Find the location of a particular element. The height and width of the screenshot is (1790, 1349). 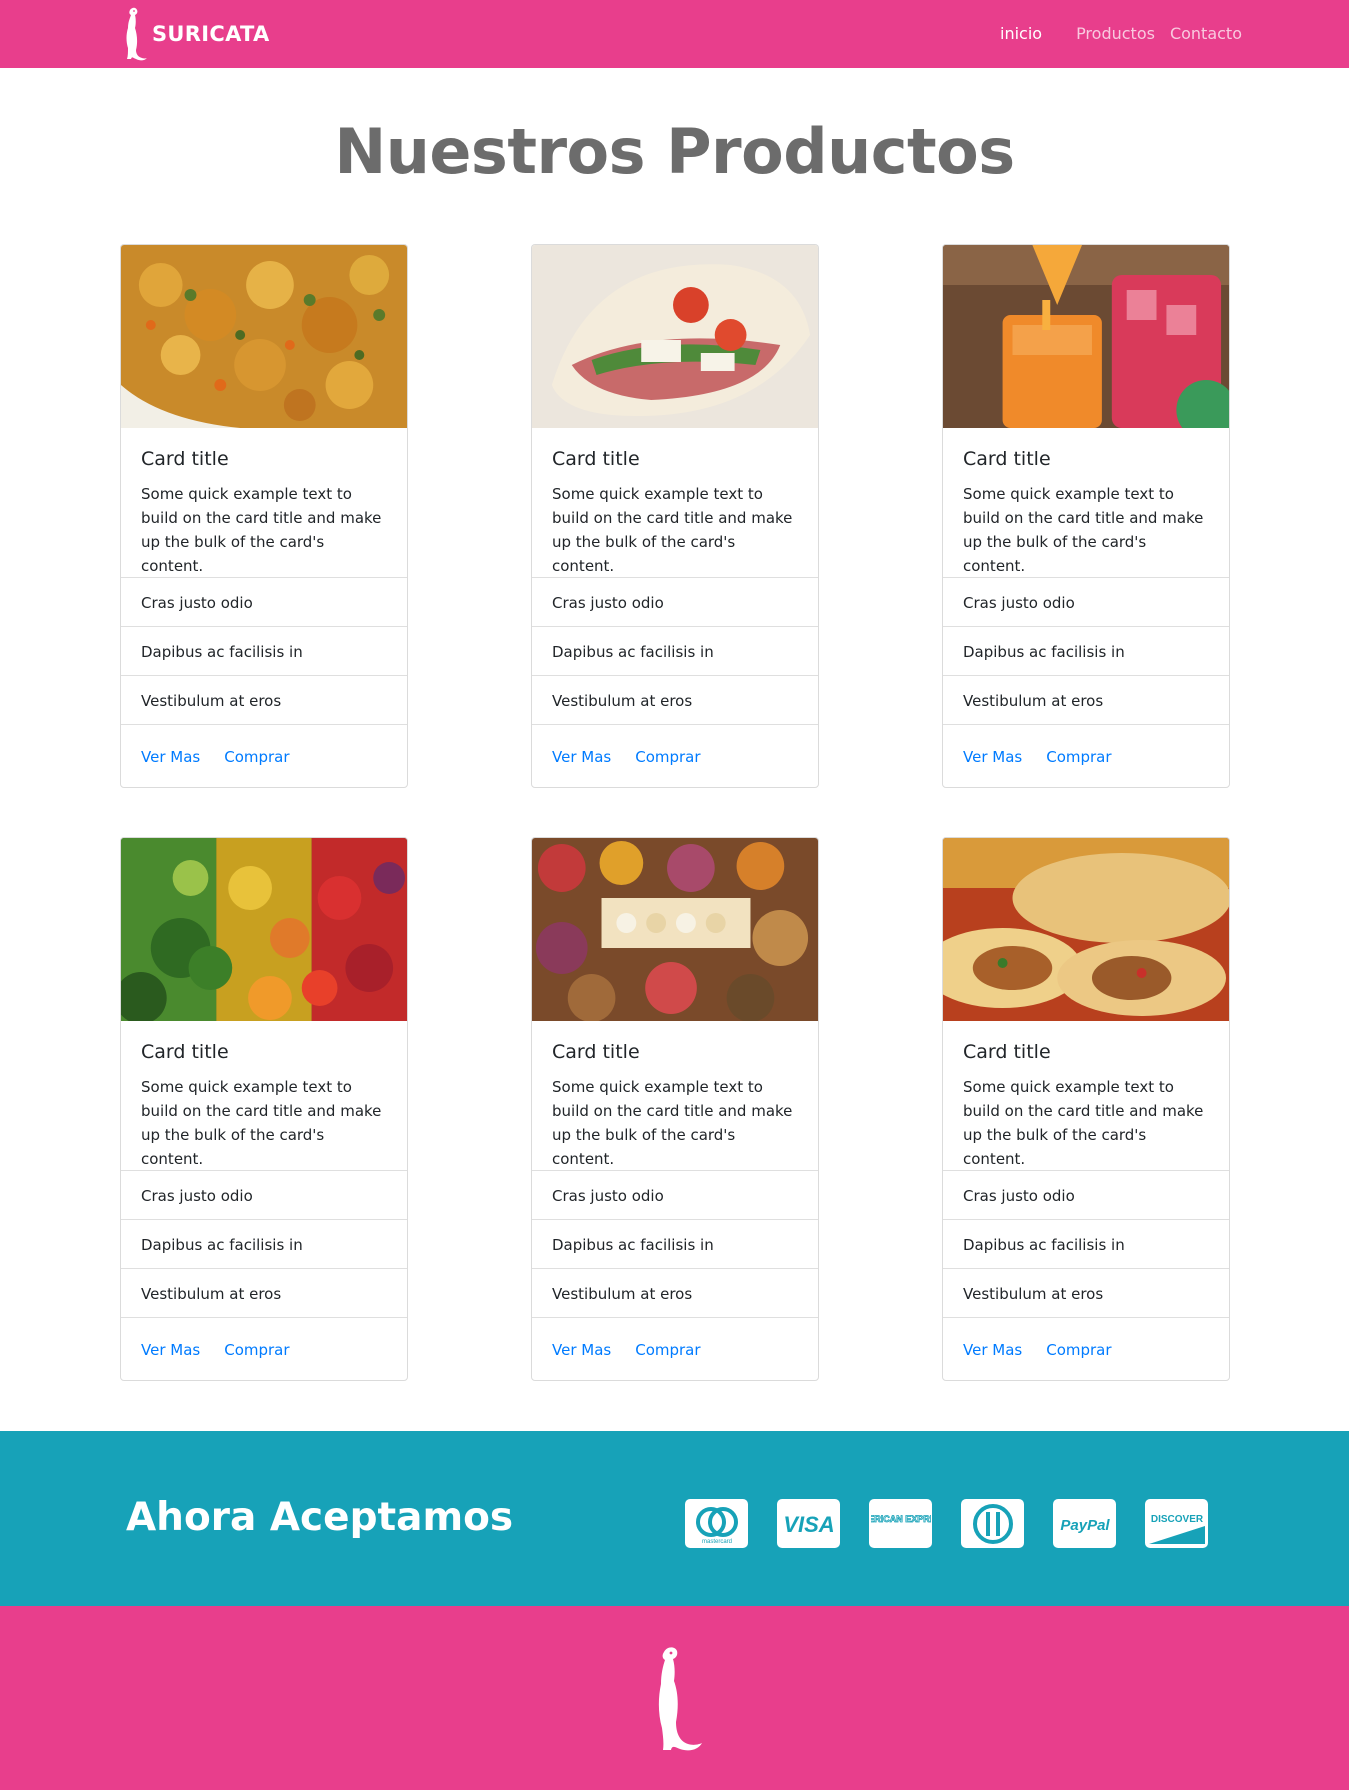

payments-title: Ahora Aceptamos is located at coordinates (320, 1517).